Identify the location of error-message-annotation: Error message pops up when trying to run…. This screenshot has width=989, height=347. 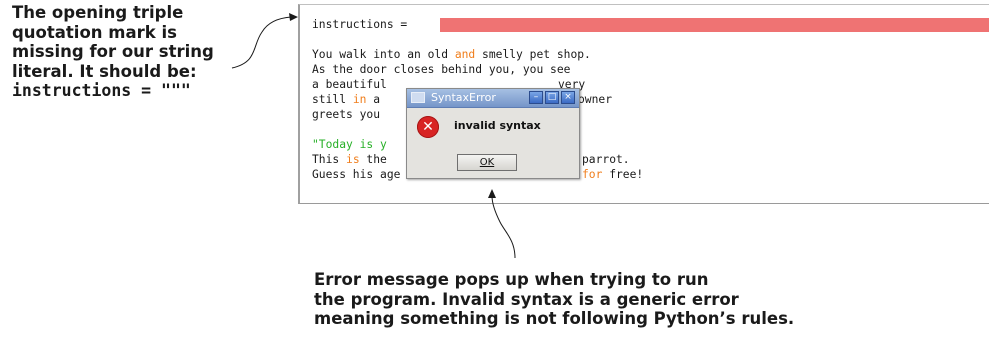
(554, 299).